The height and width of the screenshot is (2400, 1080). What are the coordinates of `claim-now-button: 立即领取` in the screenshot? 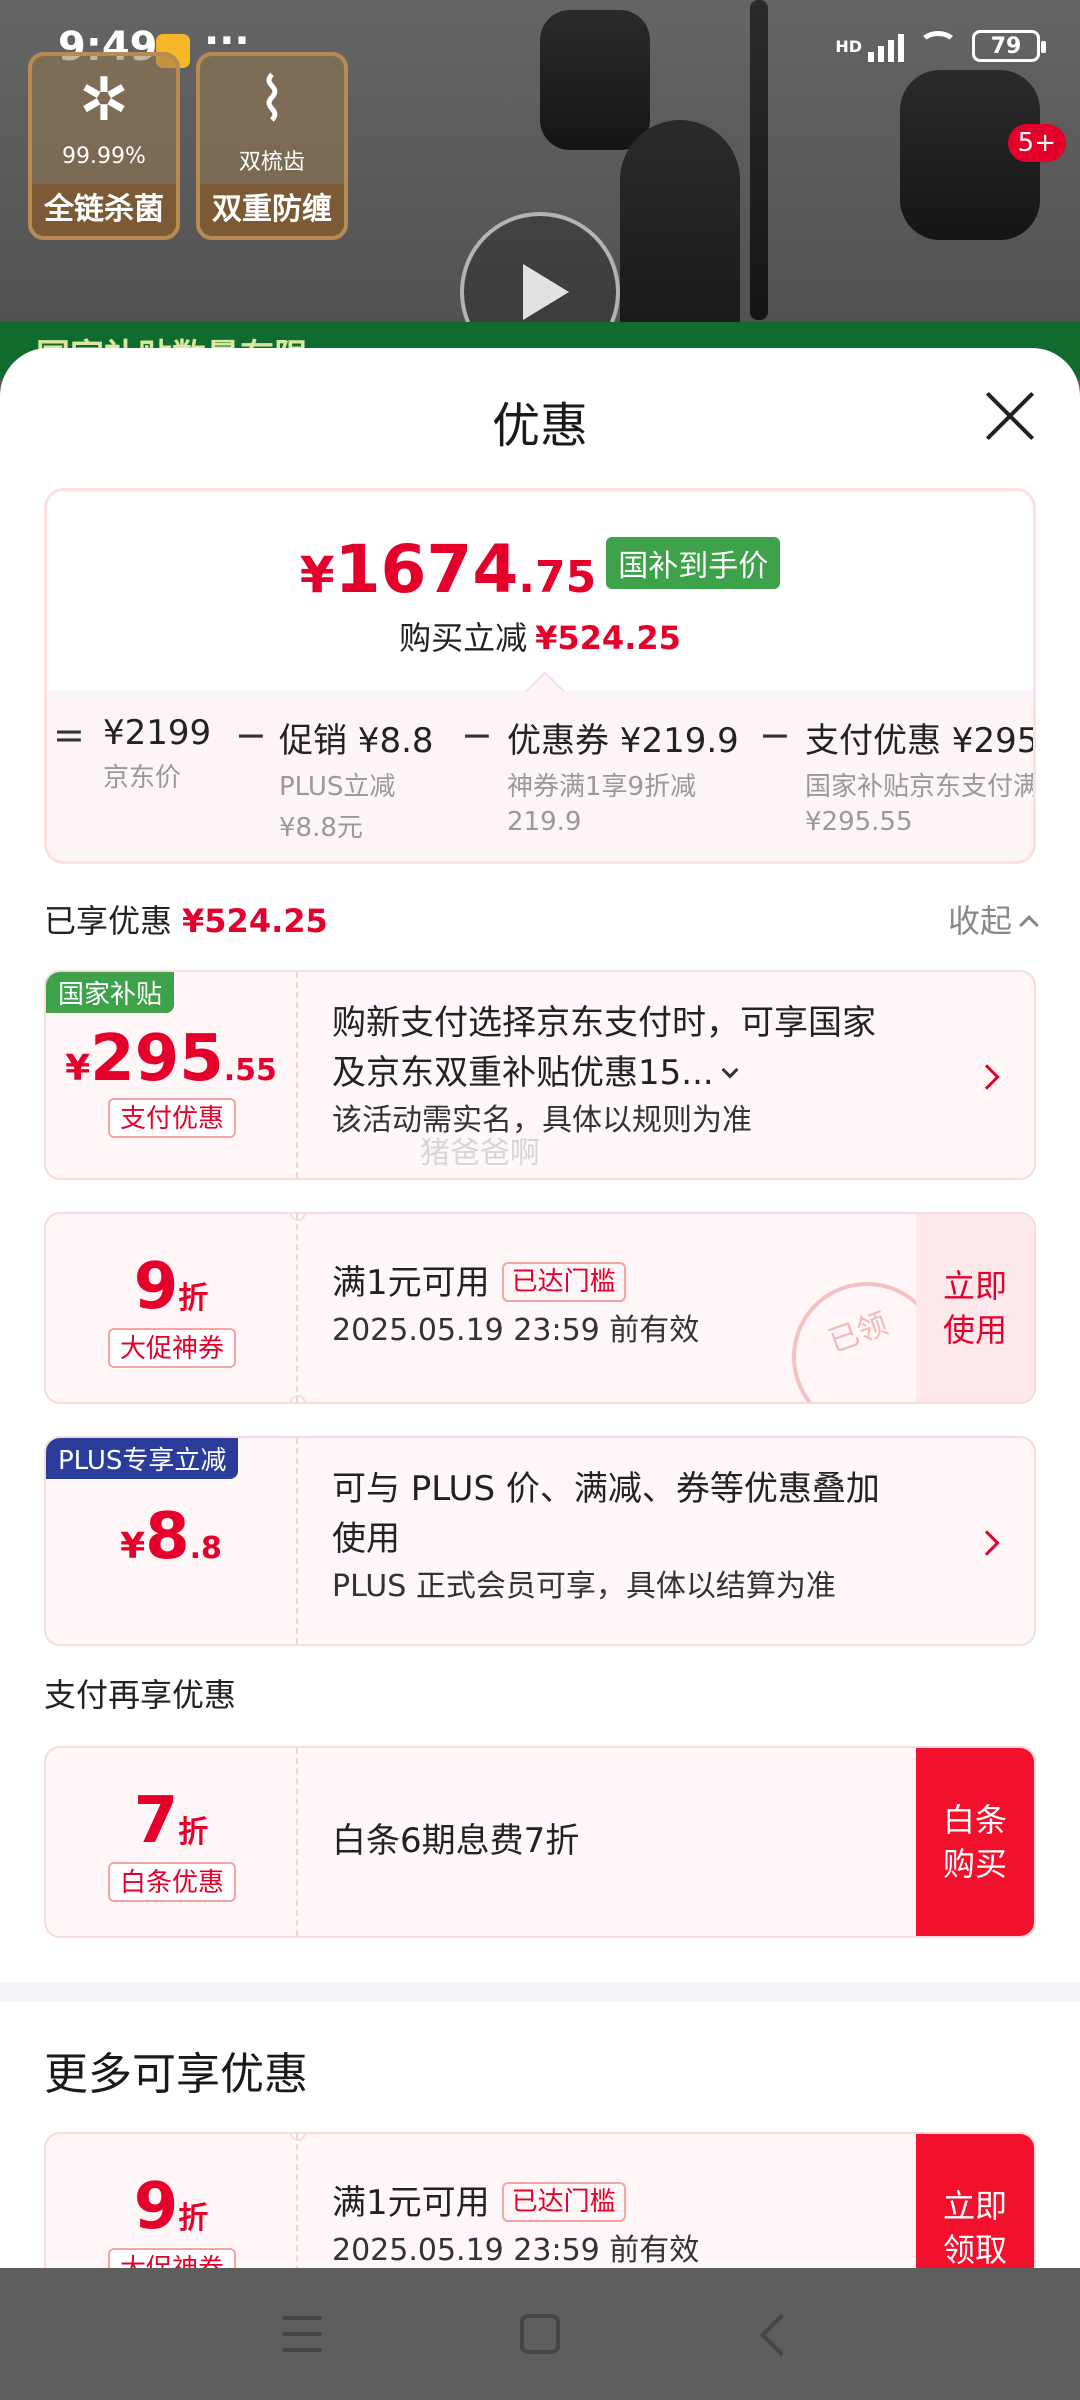 It's located at (975, 2201).